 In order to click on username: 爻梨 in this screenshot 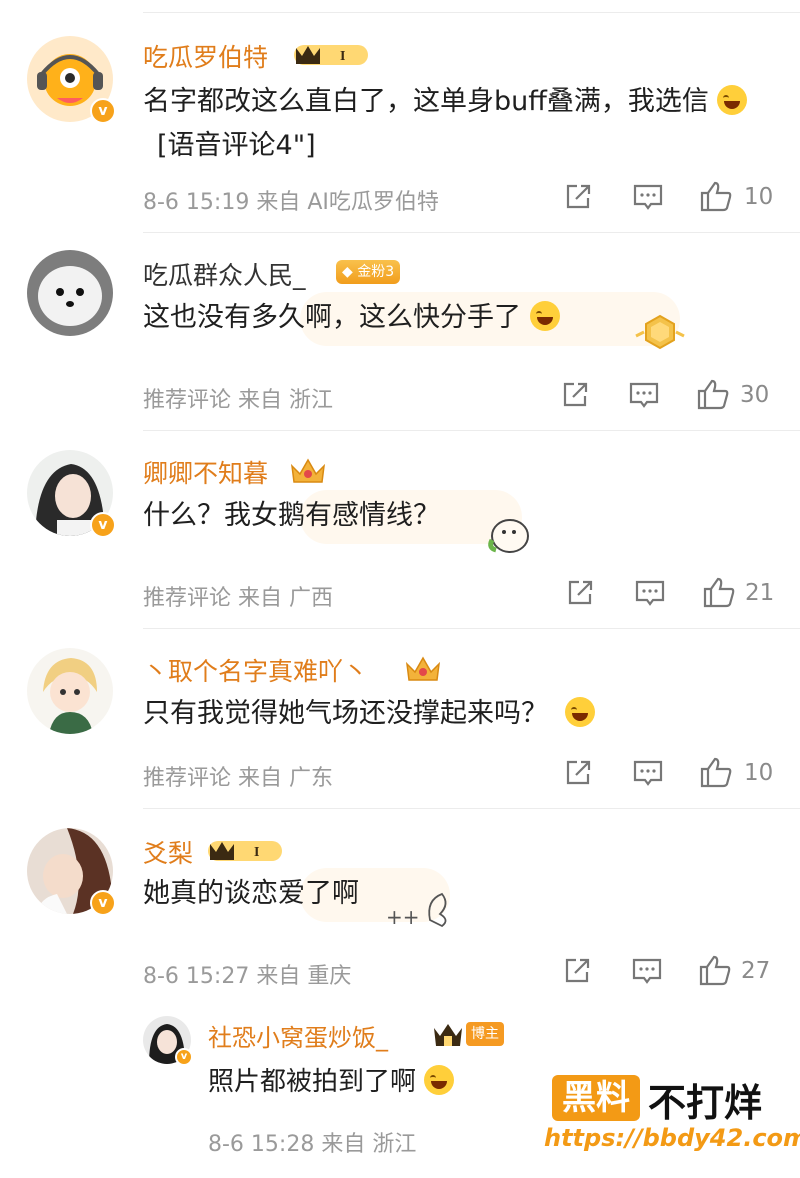, I will do `click(168, 852)`.